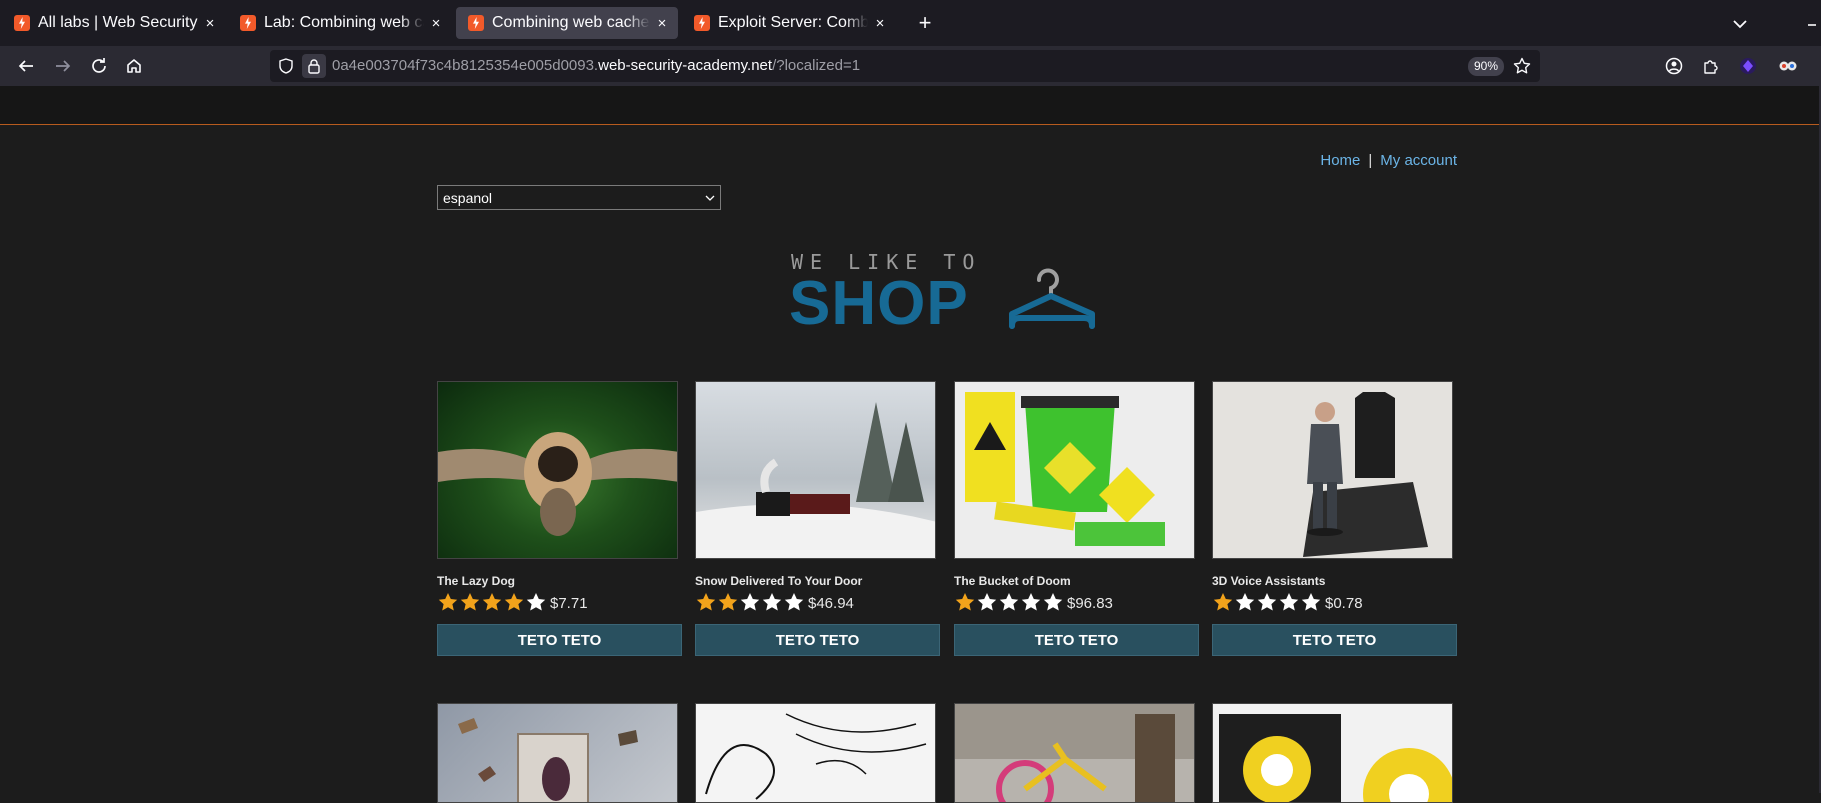 The width and height of the screenshot is (1821, 803). I want to click on product-price: $0.78, so click(1344, 603).